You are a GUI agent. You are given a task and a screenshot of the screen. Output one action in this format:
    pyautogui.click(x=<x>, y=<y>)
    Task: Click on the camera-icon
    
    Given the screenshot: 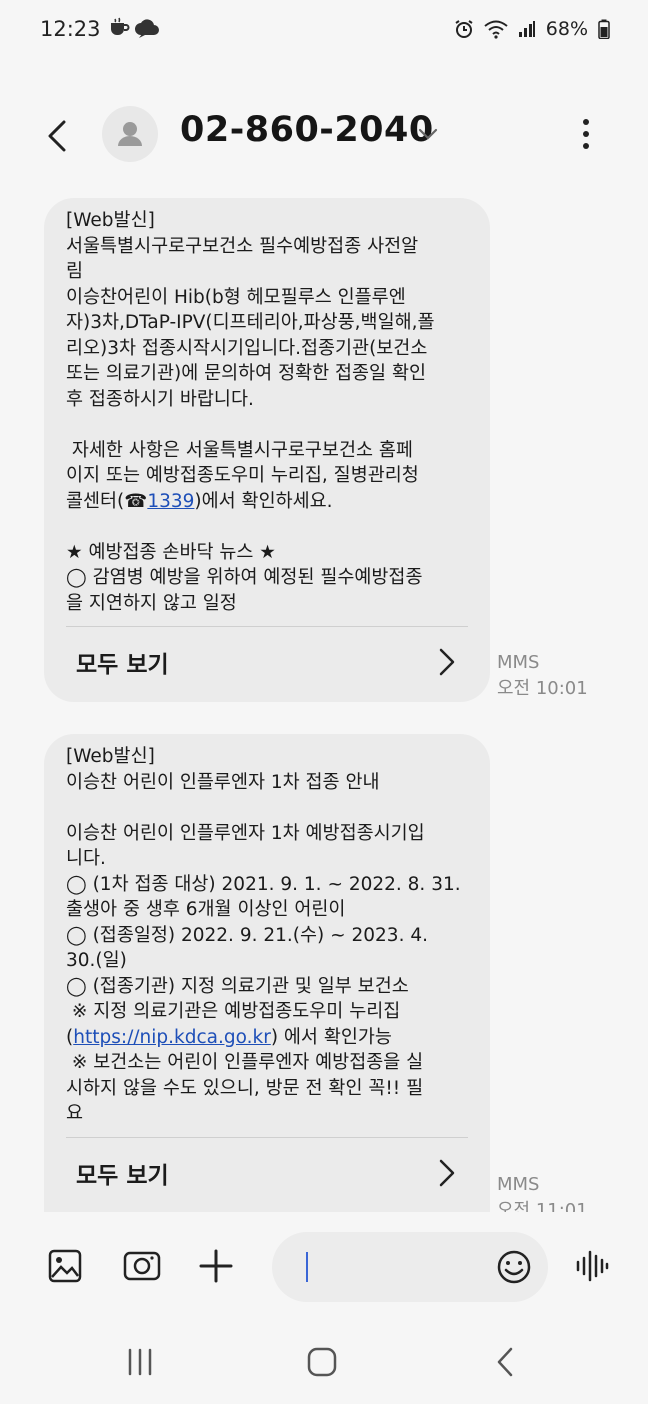 What is the action you would take?
    pyautogui.click(x=142, y=1266)
    